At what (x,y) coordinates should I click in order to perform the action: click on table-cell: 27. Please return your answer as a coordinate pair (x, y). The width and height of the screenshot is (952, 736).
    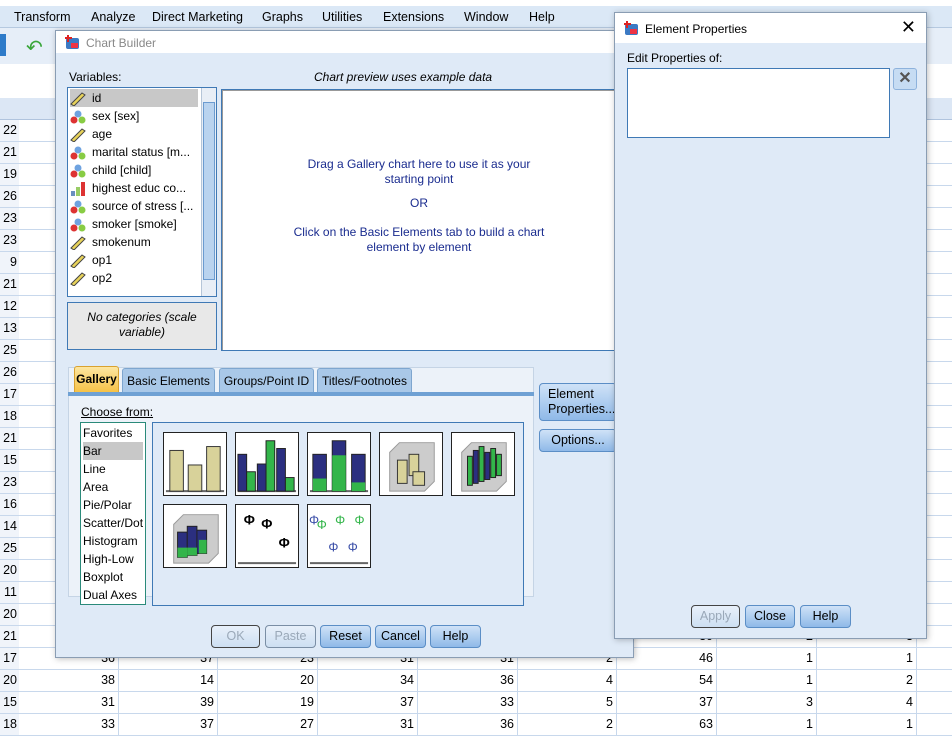
    Looking at the image, I should click on (268, 725).